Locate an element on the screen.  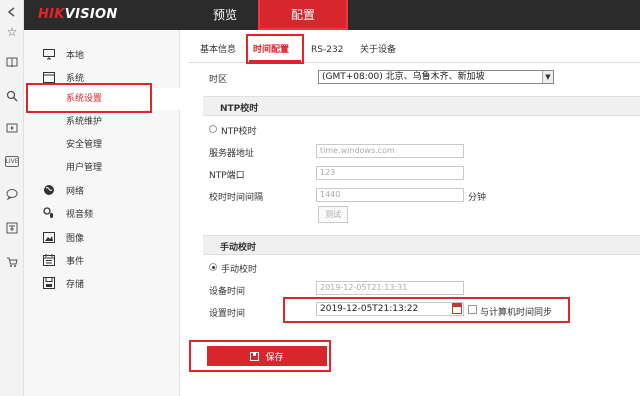
logo-part-red: HIK is located at coordinates (51, 14).